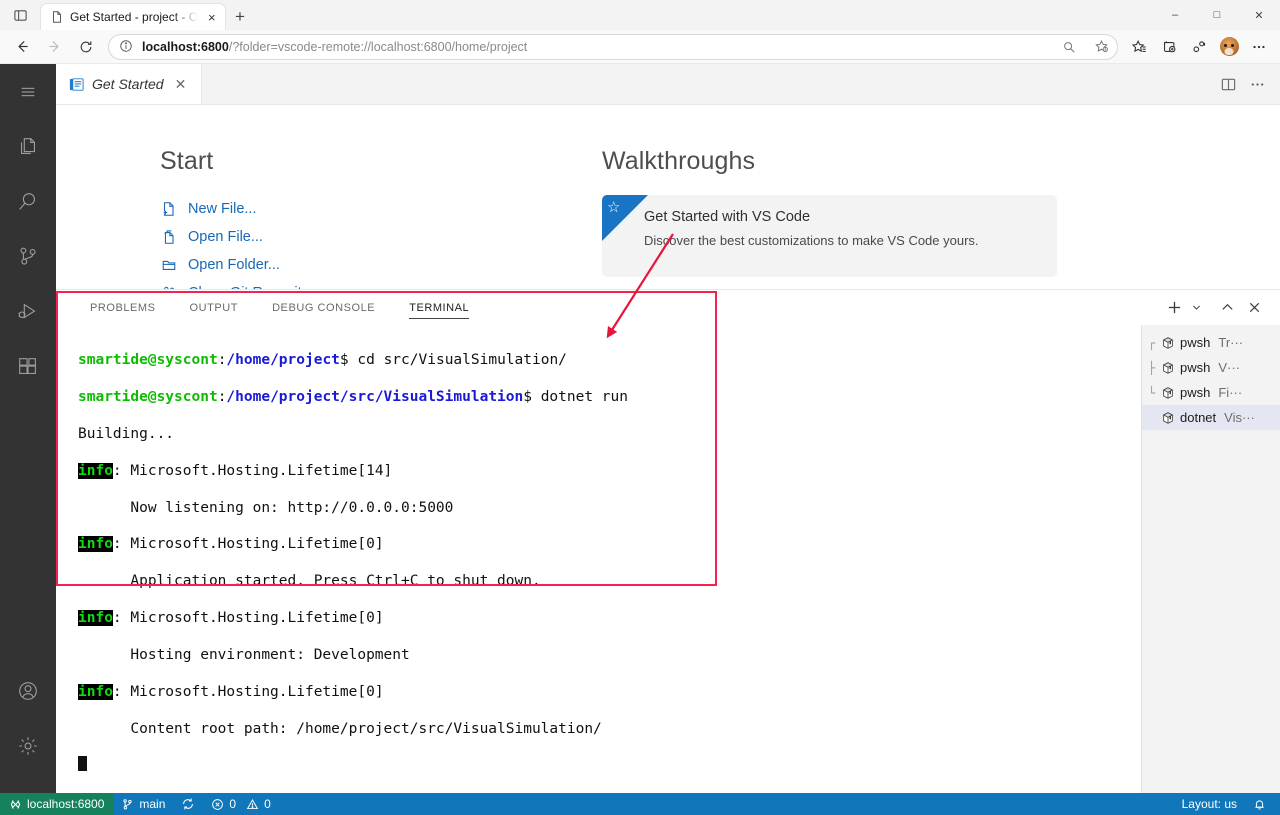 This screenshot has height=815, width=1280. I want to click on panel-actions, so click(1221, 307).